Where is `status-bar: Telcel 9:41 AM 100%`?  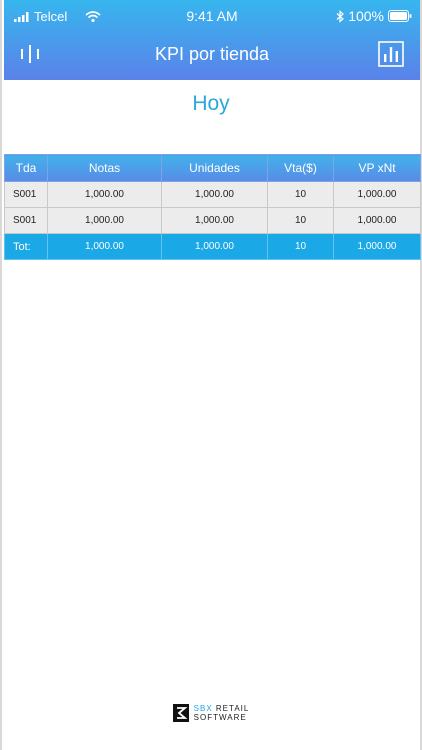 status-bar: Telcel 9:41 AM 100% is located at coordinates (212, 16).